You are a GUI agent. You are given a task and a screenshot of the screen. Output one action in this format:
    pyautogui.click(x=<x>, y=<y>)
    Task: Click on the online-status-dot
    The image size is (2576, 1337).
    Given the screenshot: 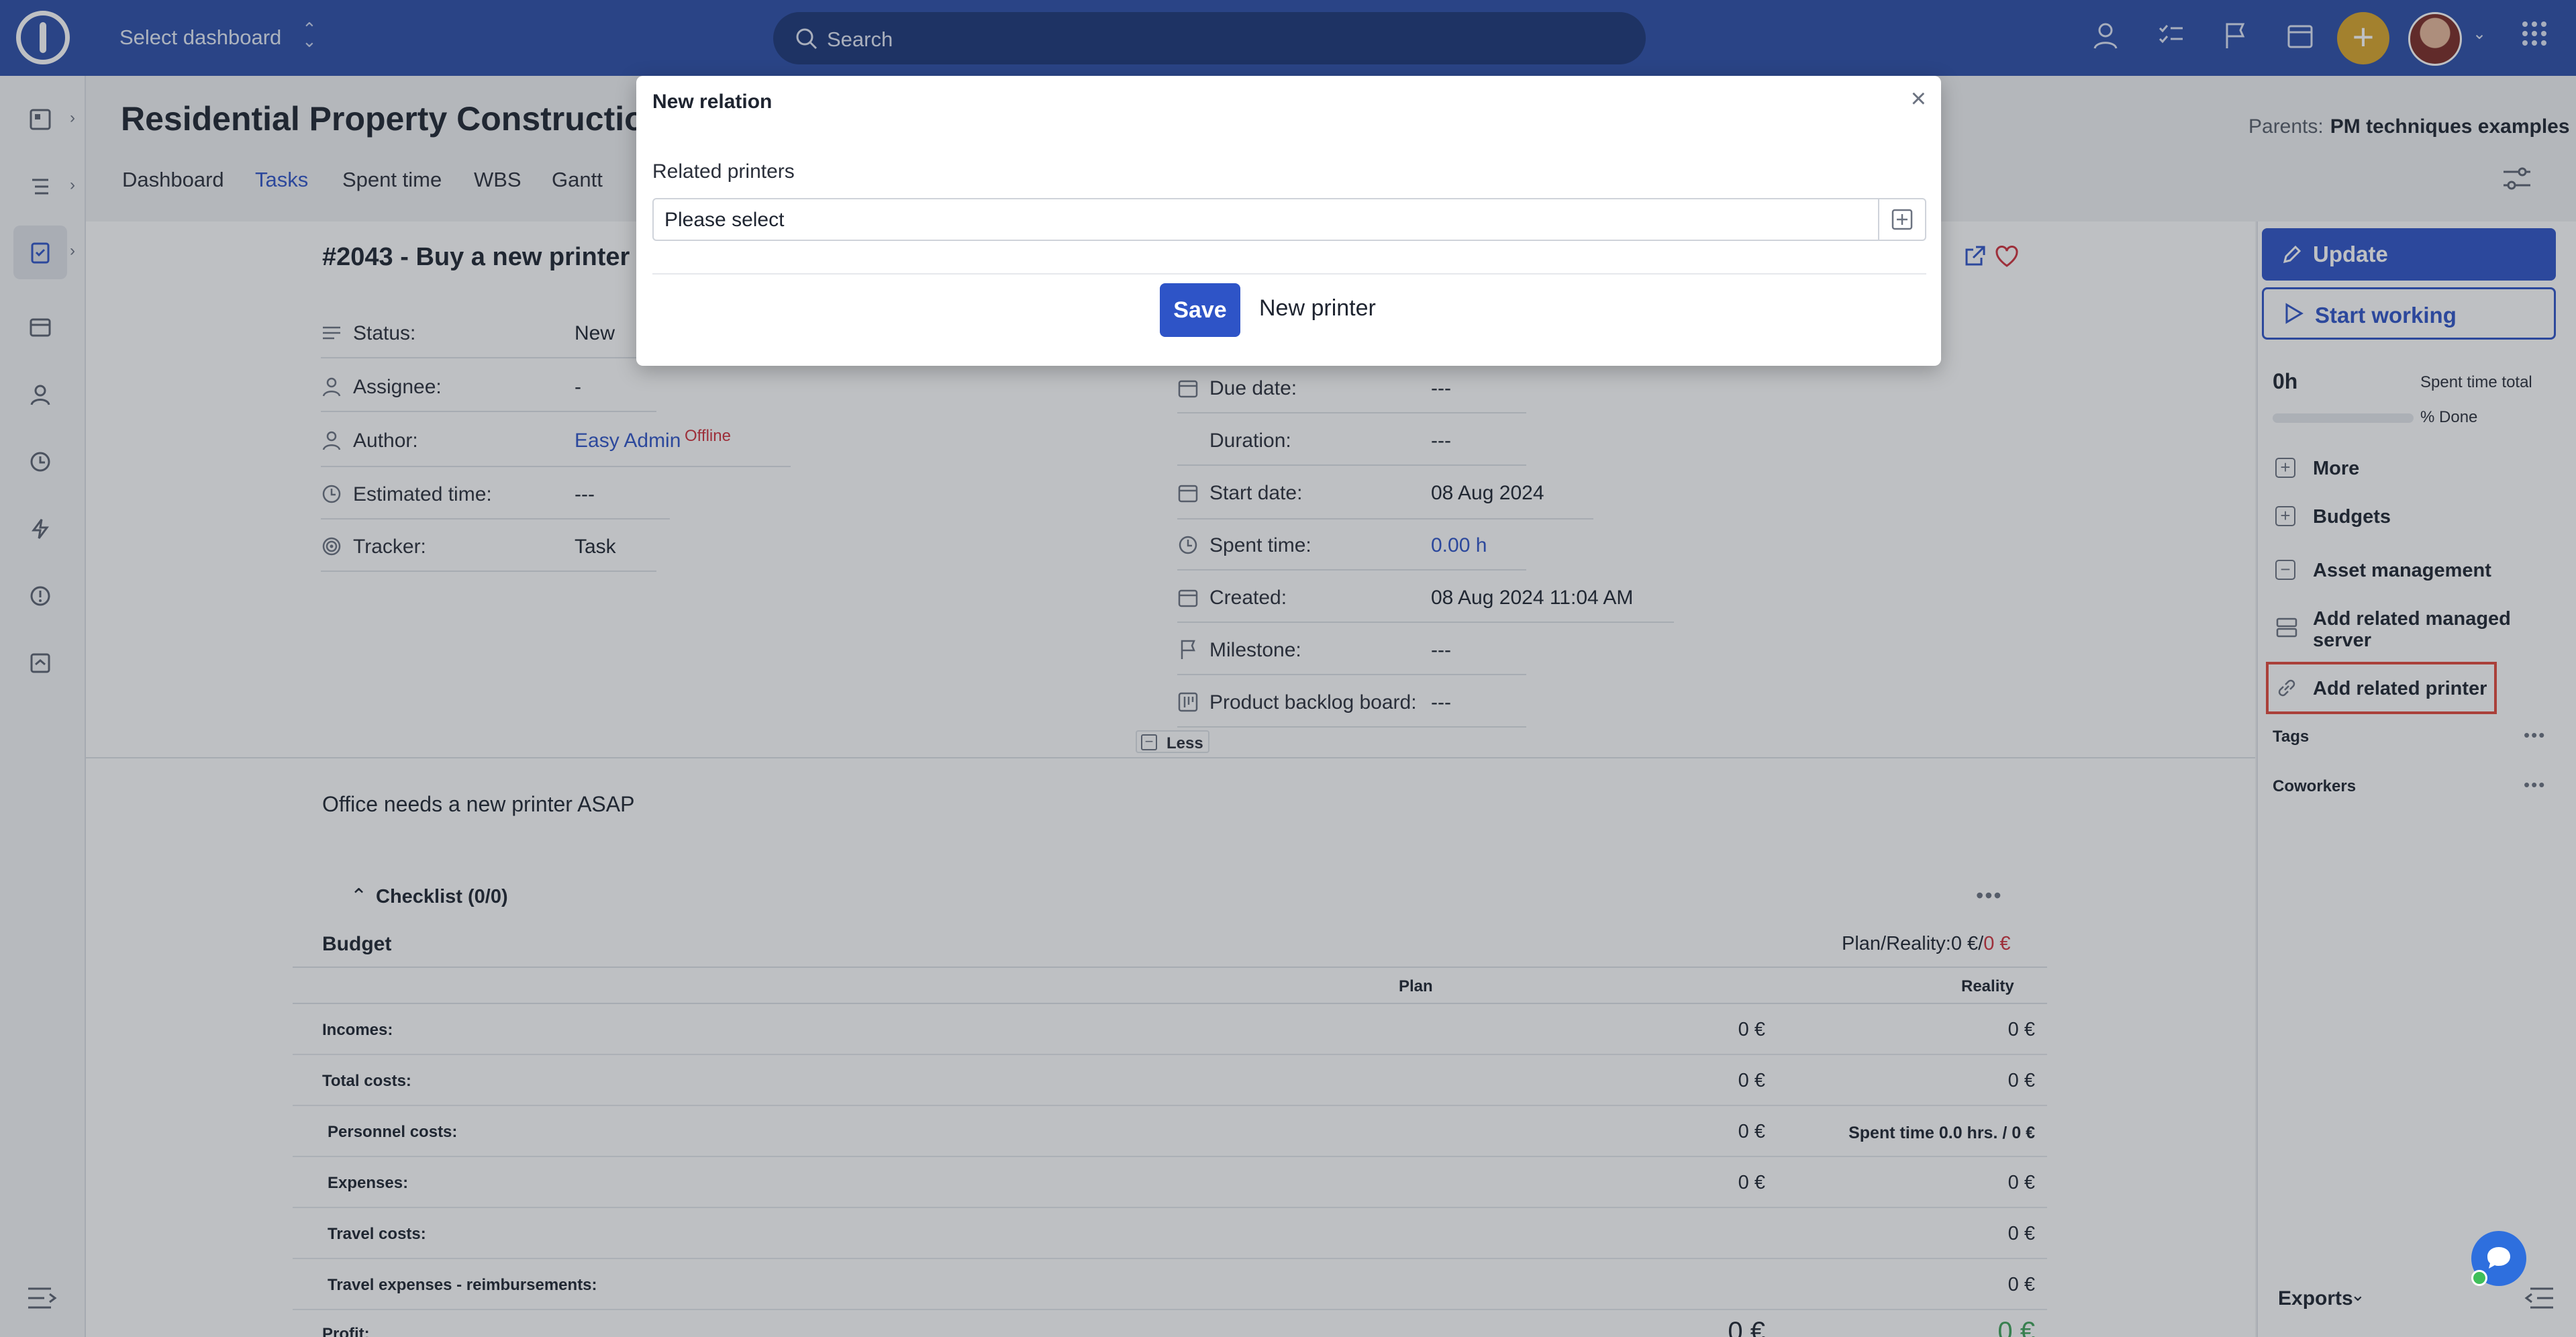 What is the action you would take?
    pyautogui.click(x=2479, y=1278)
    